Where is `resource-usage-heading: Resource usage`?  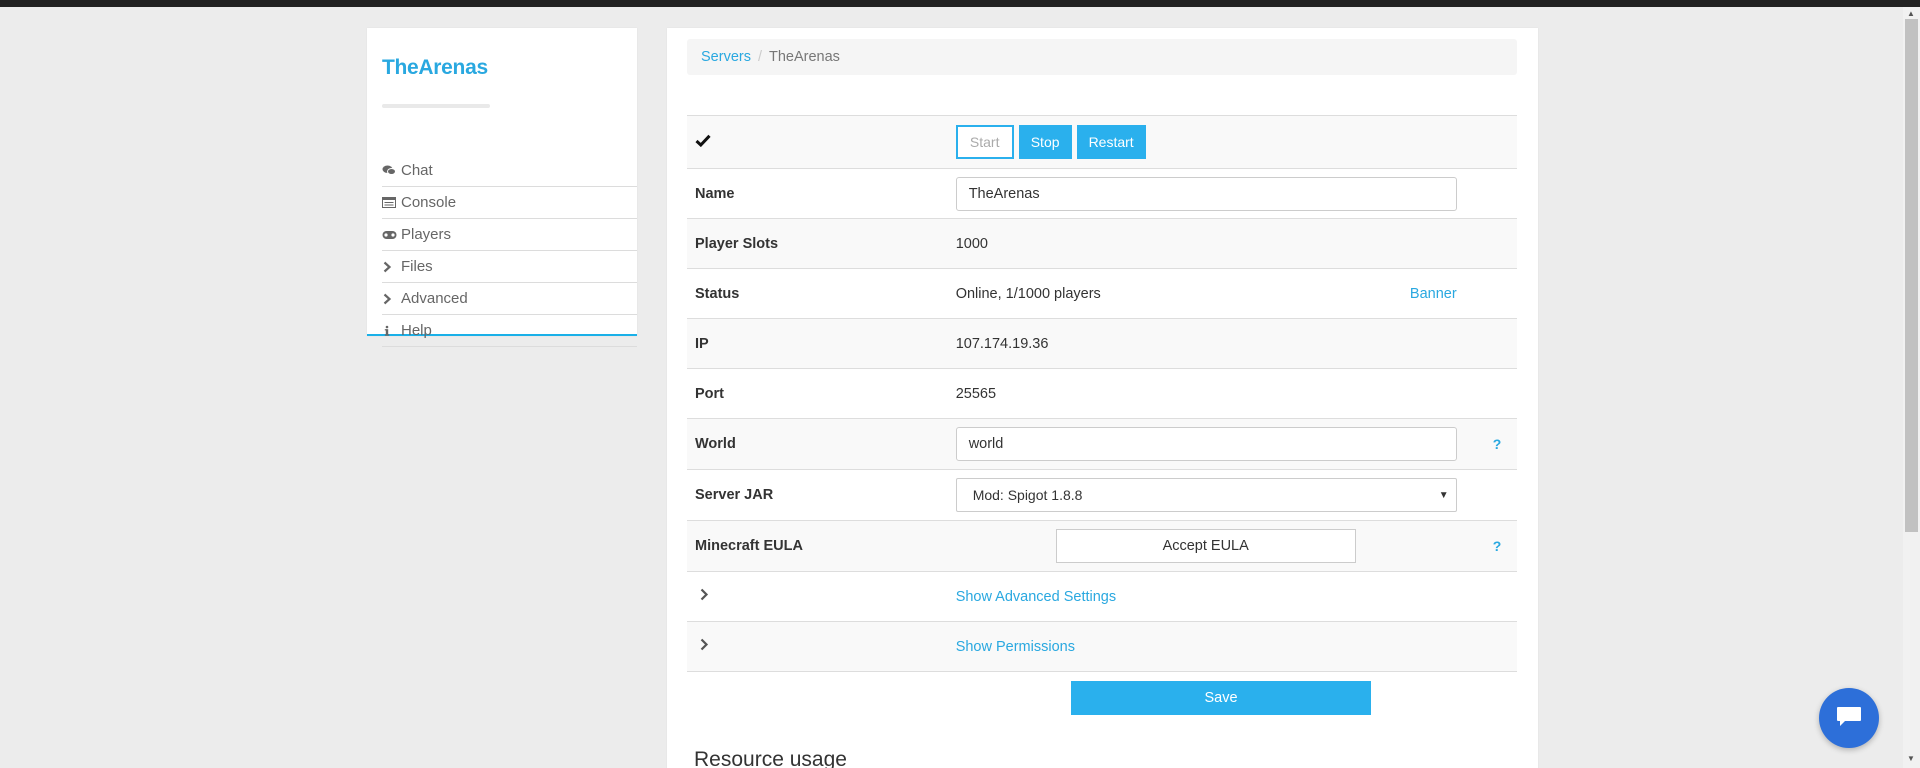
resource-usage-heading: Resource usage is located at coordinates (770, 758).